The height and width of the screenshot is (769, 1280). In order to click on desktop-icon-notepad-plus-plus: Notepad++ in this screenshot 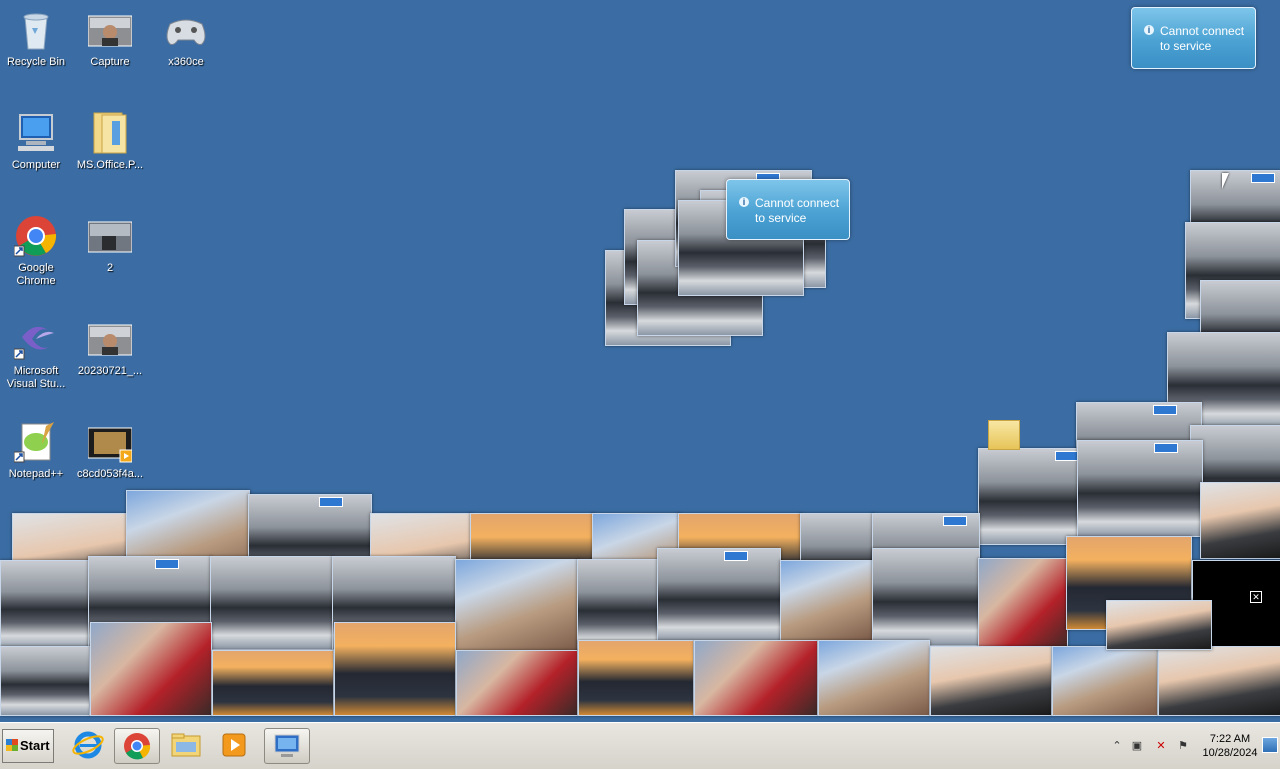, I will do `click(36, 450)`.